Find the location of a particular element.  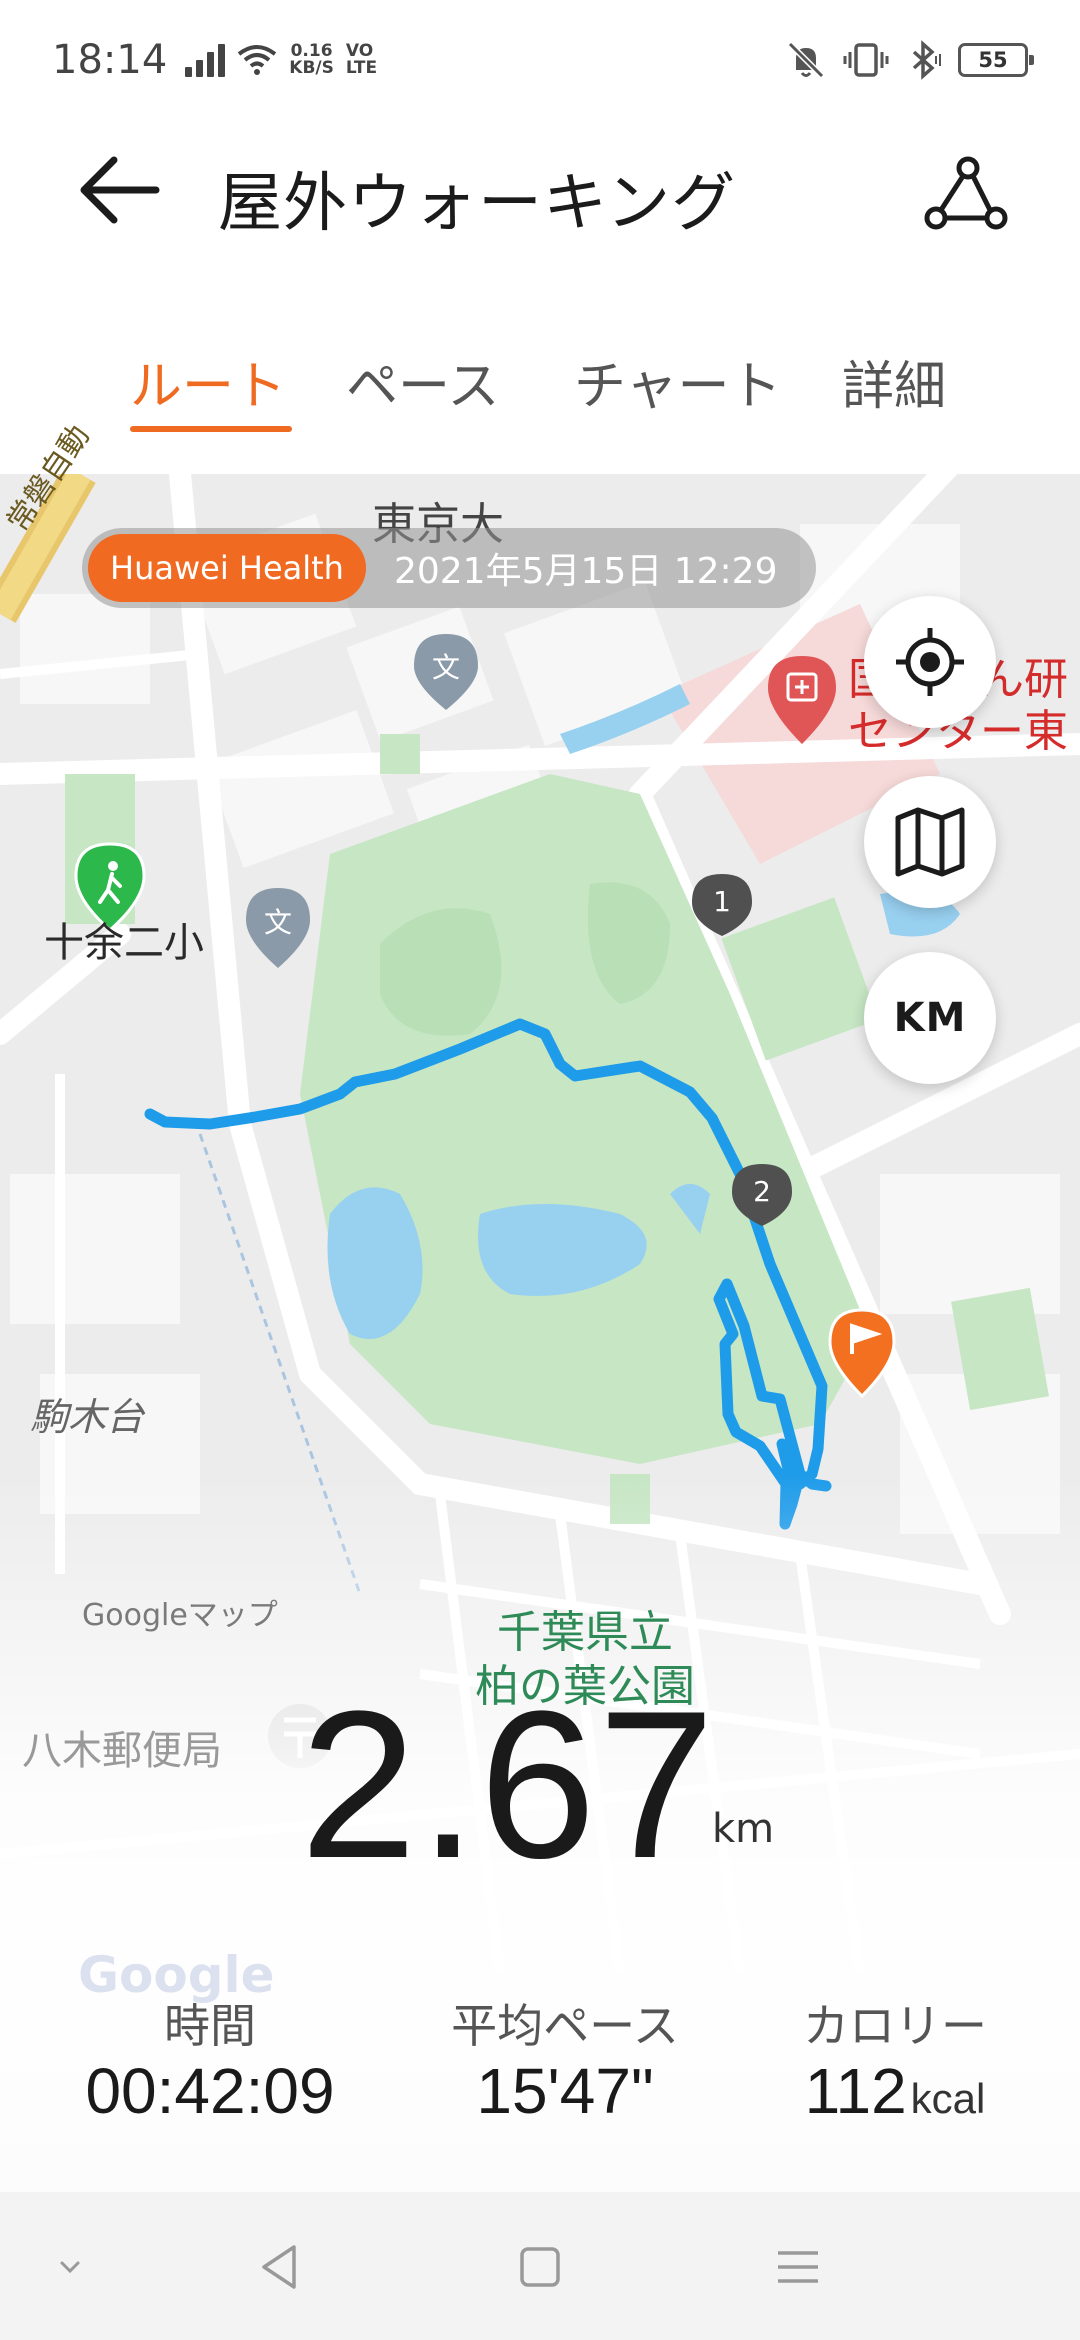

tab-bar: ルート ペース チャート 詳細 is located at coordinates (540, 380).